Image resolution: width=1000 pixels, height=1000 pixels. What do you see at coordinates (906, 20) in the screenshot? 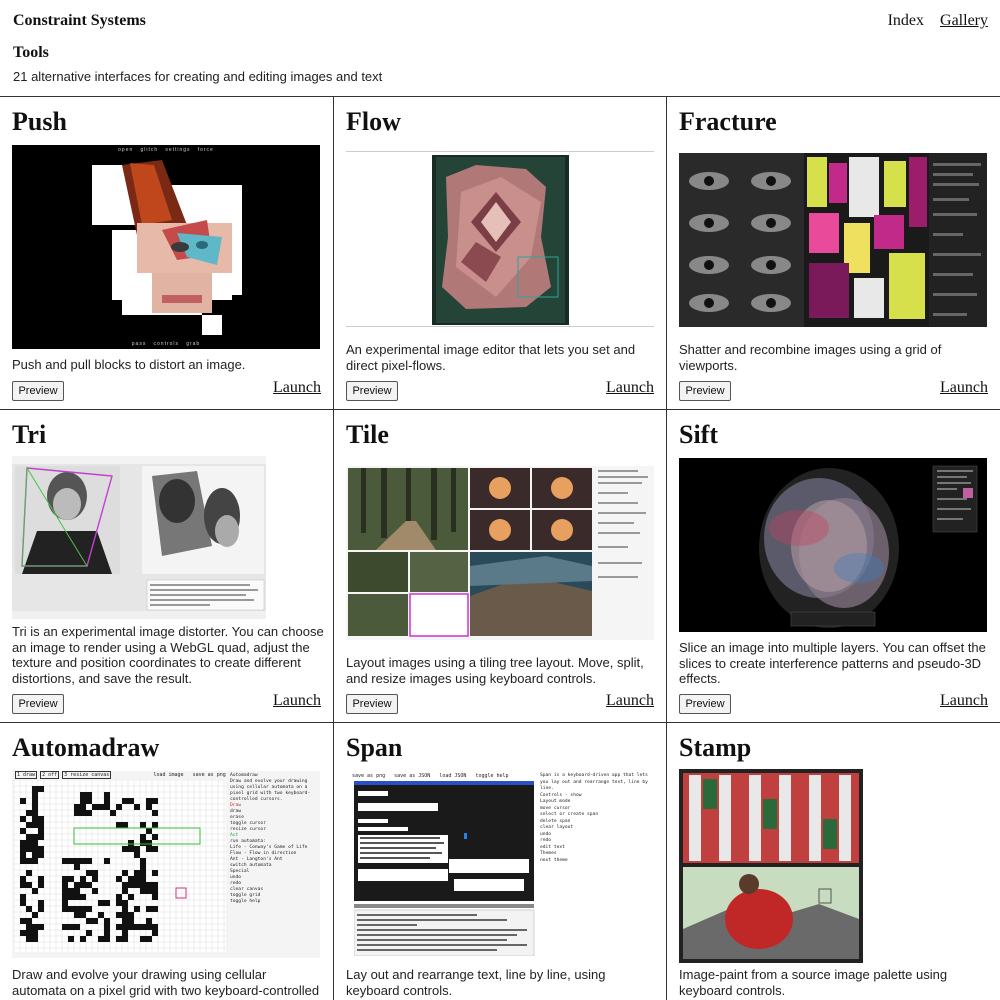
I see `nav-index-link: Index` at bounding box center [906, 20].